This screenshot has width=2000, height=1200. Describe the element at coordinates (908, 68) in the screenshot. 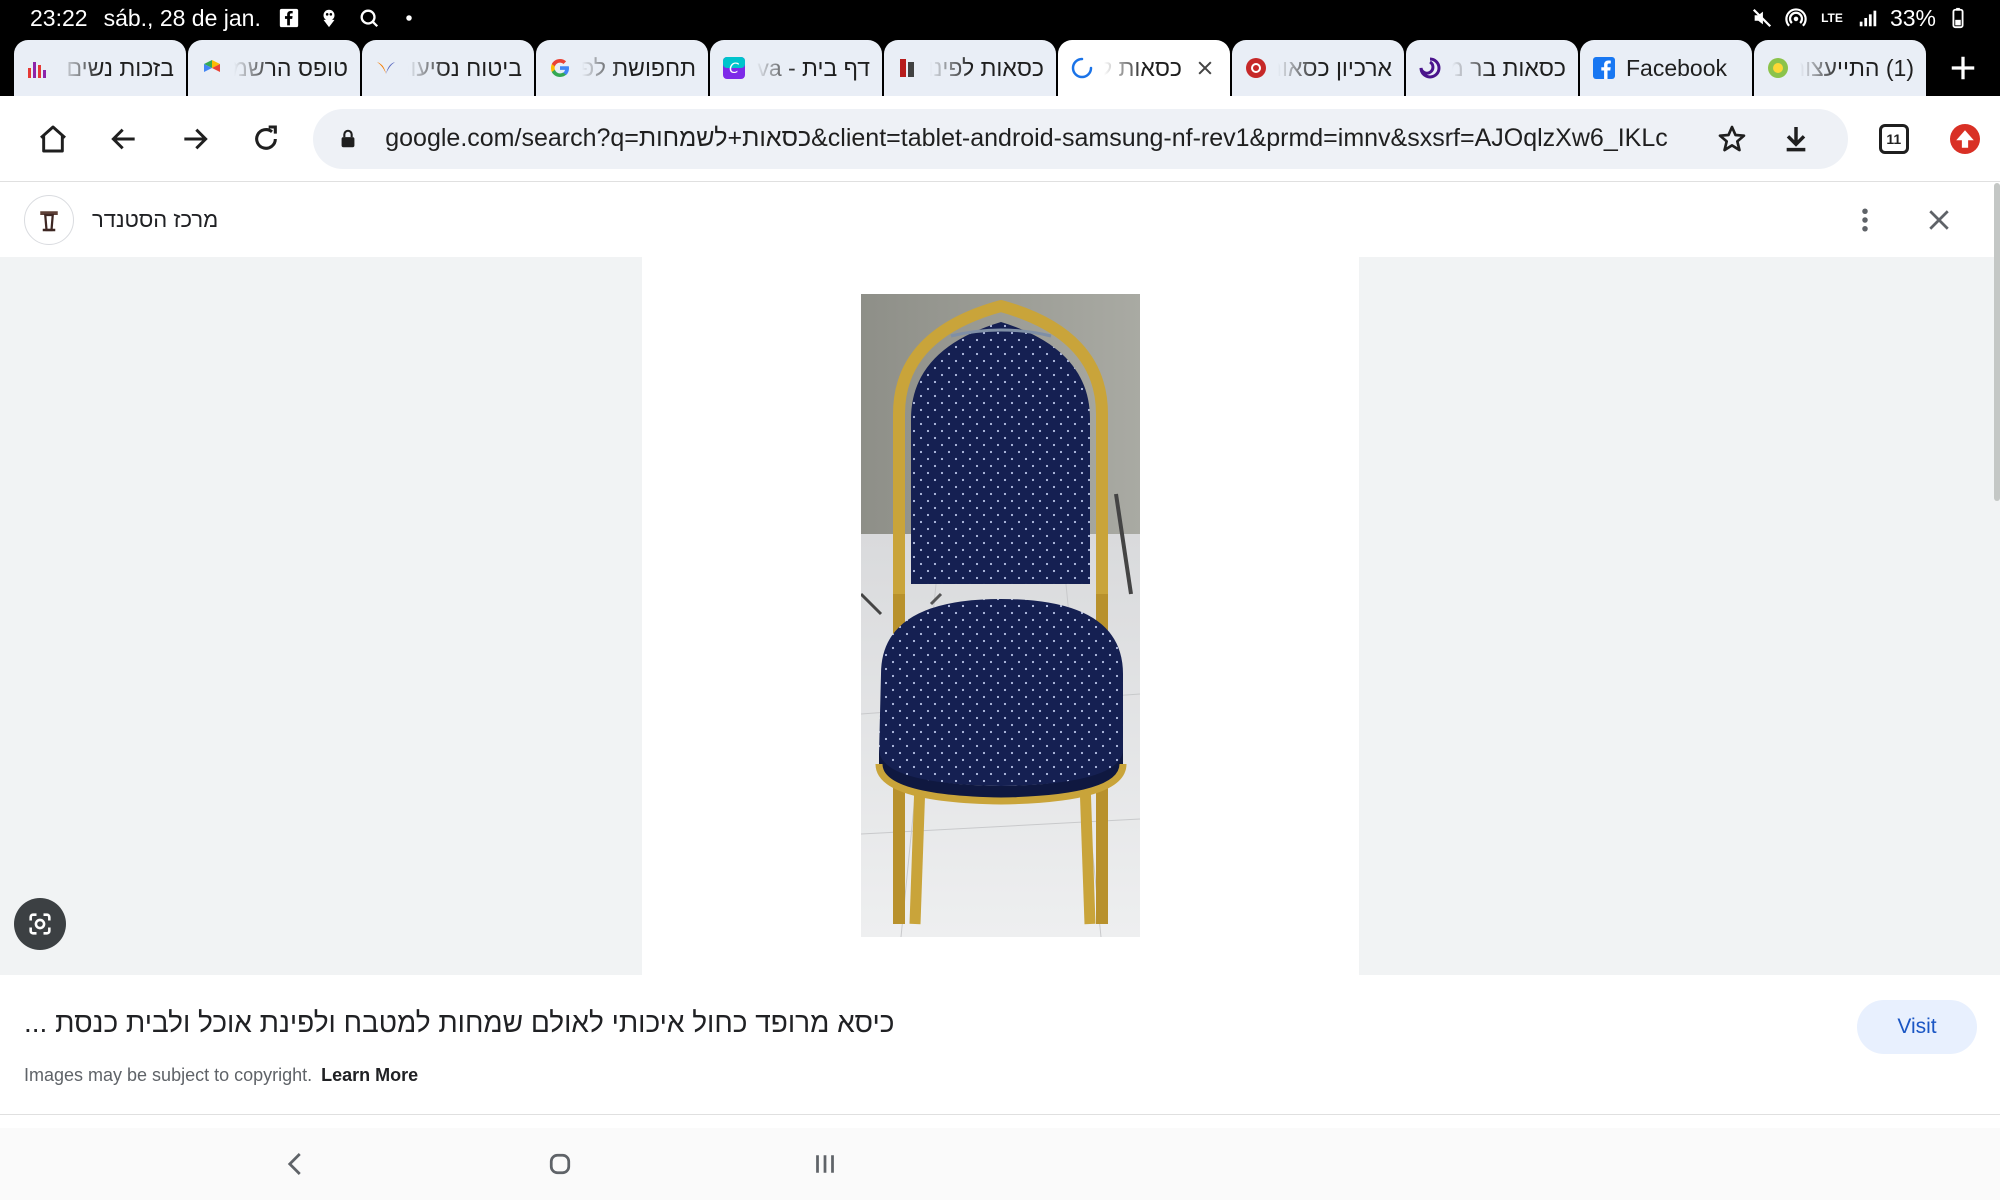

I see `chair-logo-icon` at that location.